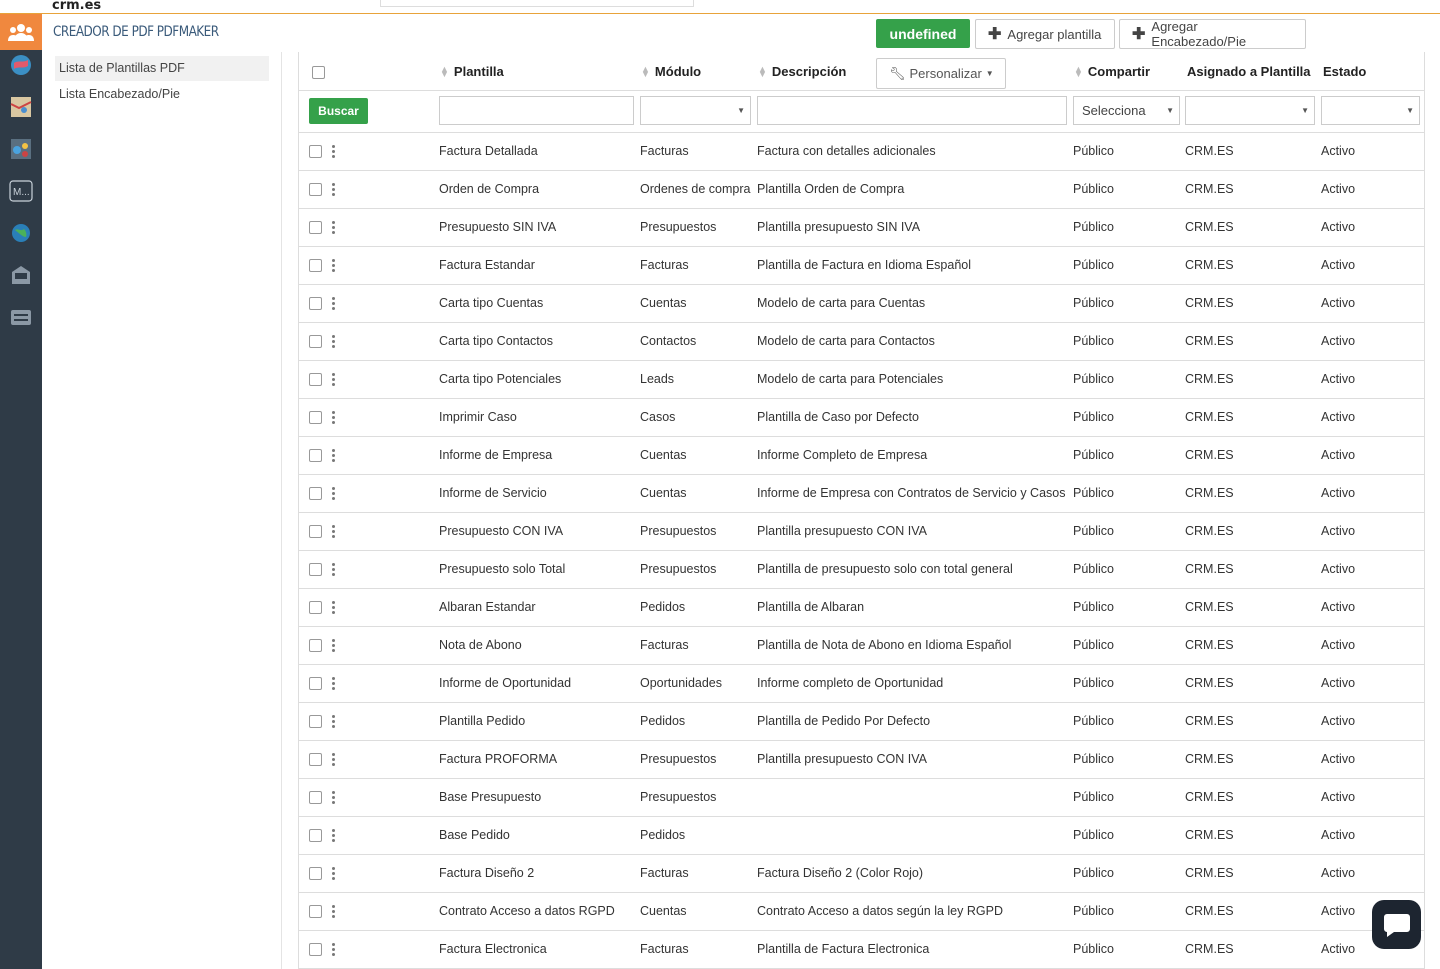 The height and width of the screenshot is (969, 1440). What do you see at coordinates (21, 233) in the screenshot?
I see `earth-icon` at bounding box center [21, 233].